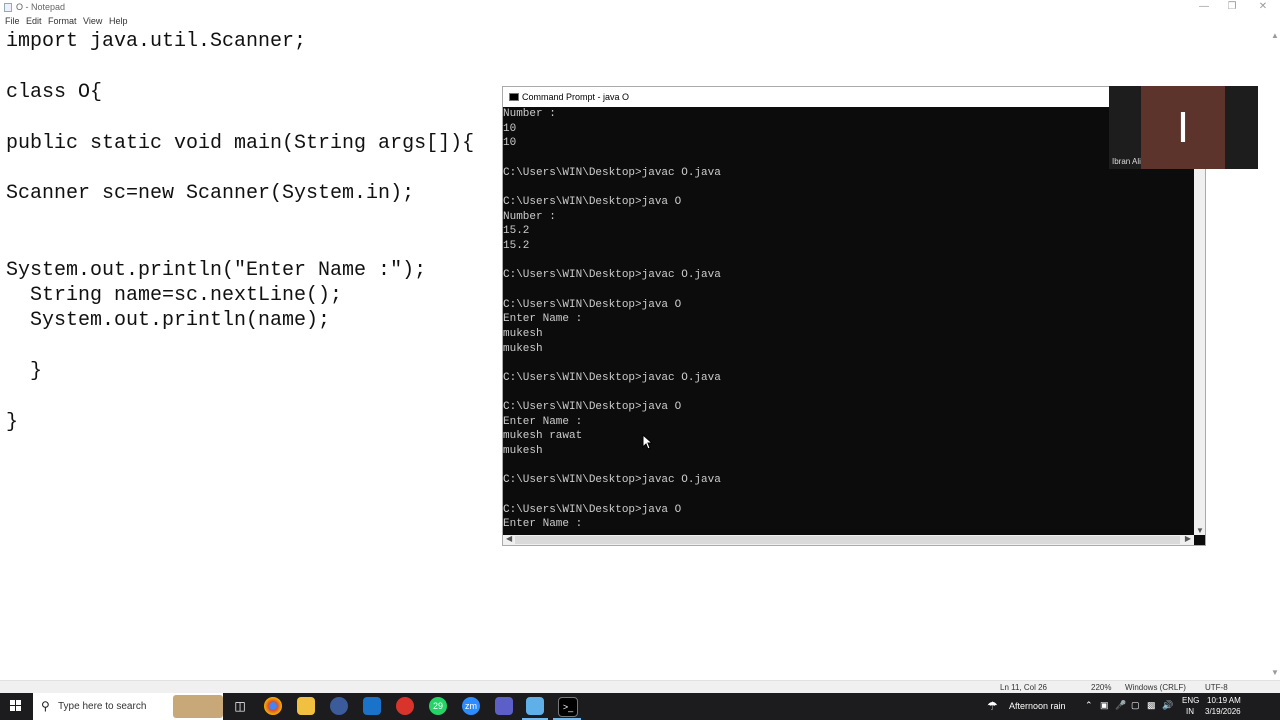 The width and height of the screenshot is (1280, 720). What do you see at coordinates (992, 706) in the screenshot?
I see `weather-icon: ☂` at bounding box center [992, 706].